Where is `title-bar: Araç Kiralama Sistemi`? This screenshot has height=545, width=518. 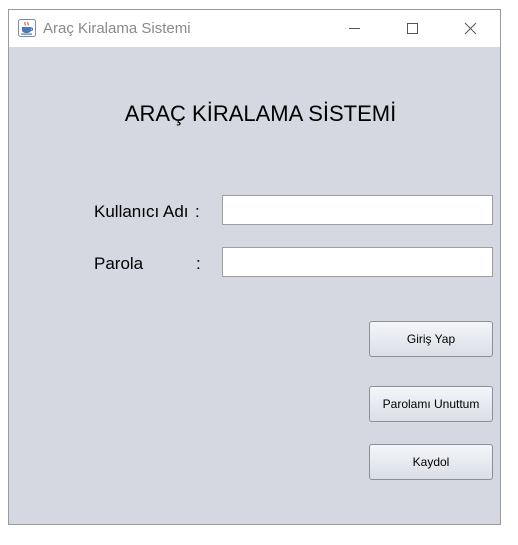
title-bar: Araç Kiralama Sistemi is located at coordinates (254, 28).